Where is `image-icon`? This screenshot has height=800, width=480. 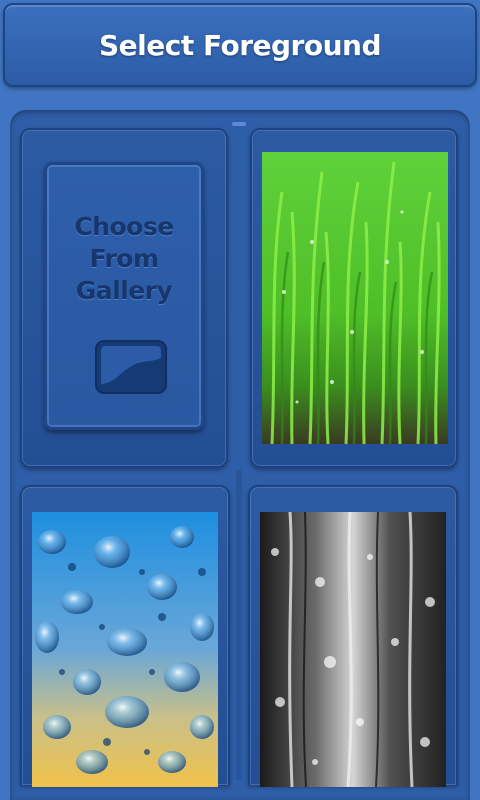 image-icon is located at coordinates (131, 369).